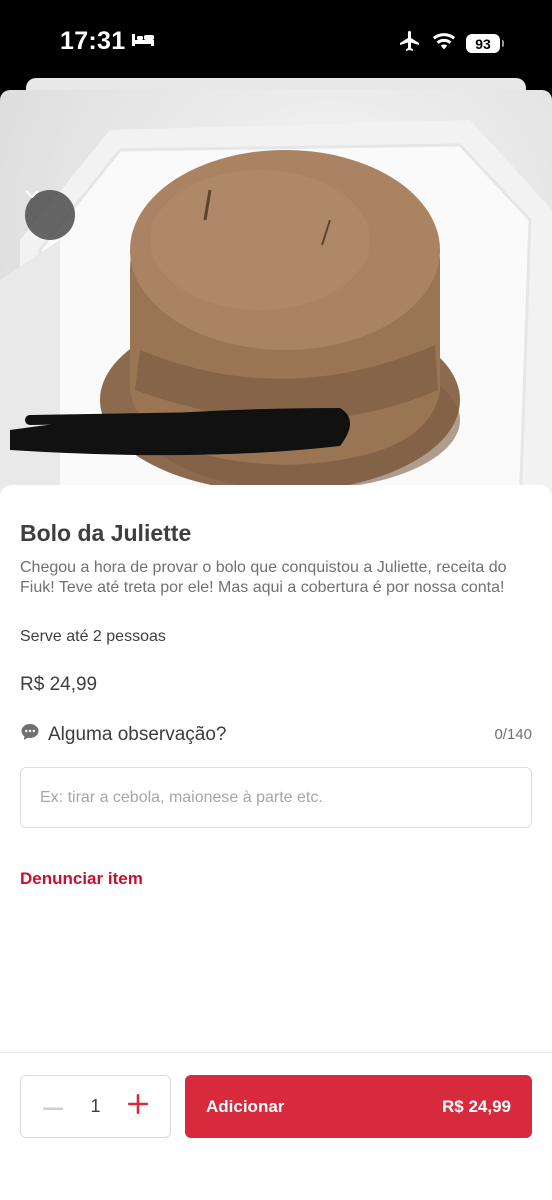 The width and height of the screenshot is (552, 1200). I want to click on quantity-value: 1, so click(95, 1106).